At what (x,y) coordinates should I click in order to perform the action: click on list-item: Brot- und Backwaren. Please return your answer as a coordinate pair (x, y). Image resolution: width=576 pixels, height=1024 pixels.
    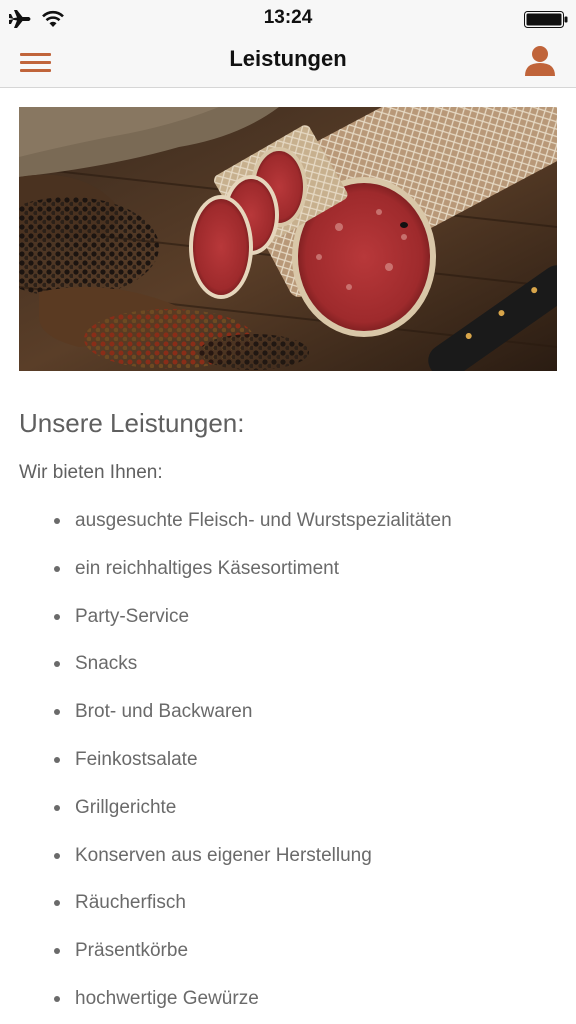
    Looking at the image, I should click on (288, 712).